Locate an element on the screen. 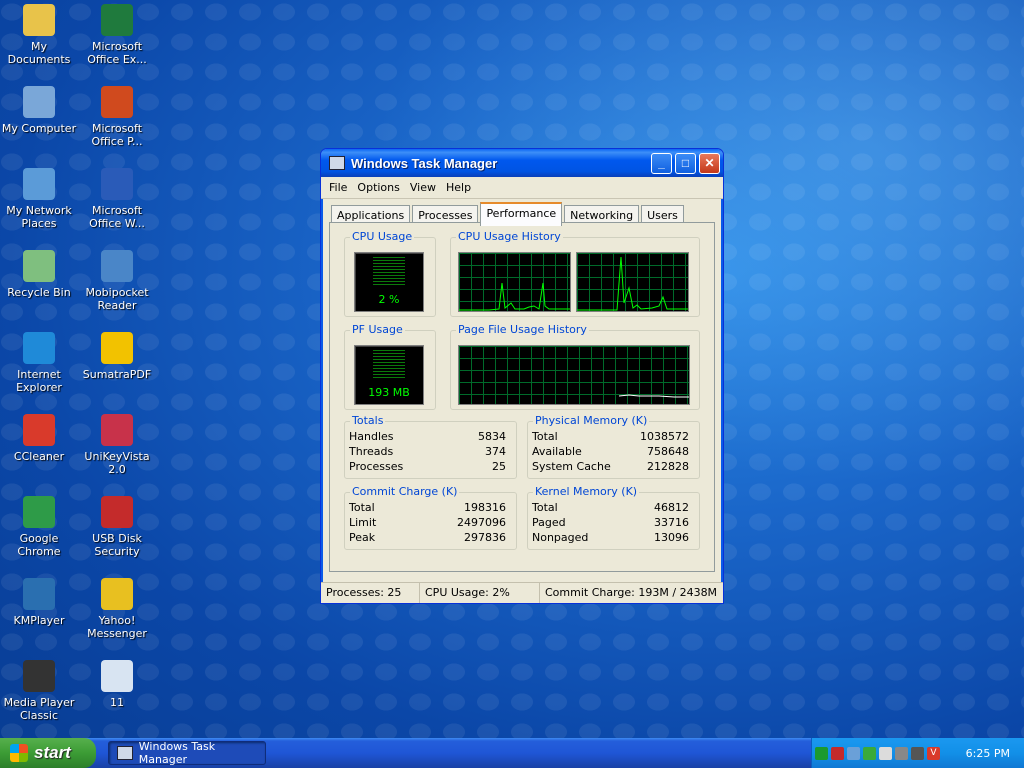 The height and width of the screenshot is (768, 1024). shield-icon is located at coordinates (837, 753).